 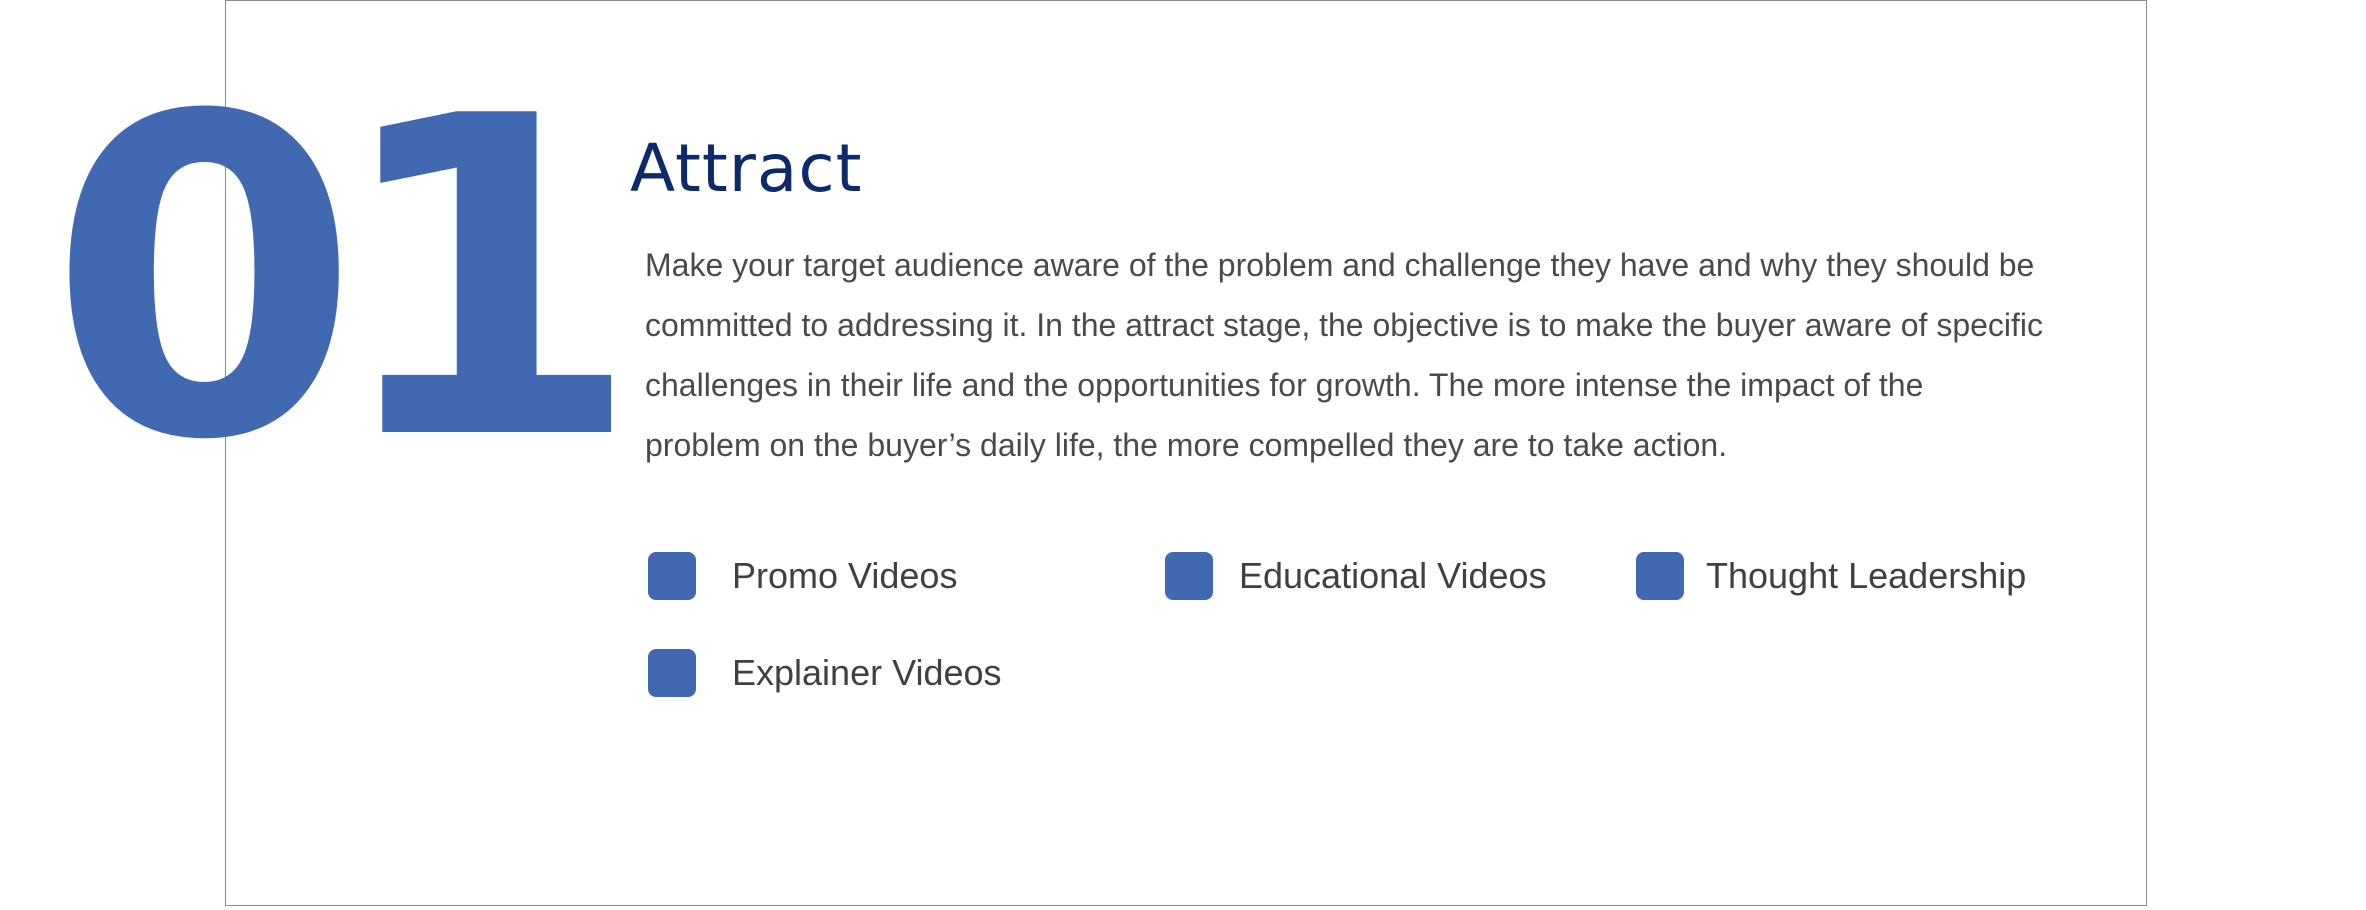 What do you see at coordinates (1866, 575) in the screenshot?
I see `tag-label: Thought Leadership` at bounding box center [1866, 575].